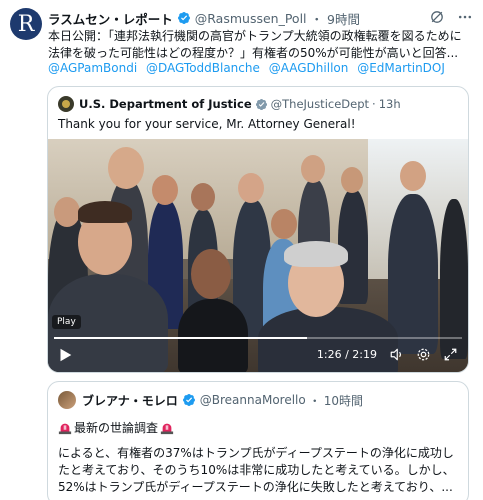 This screenshot has height=500, width=483. Describe the element at coordinates (346, 354) in the screenshot. I see `video-time: 1:26 / 2:19` at that location.